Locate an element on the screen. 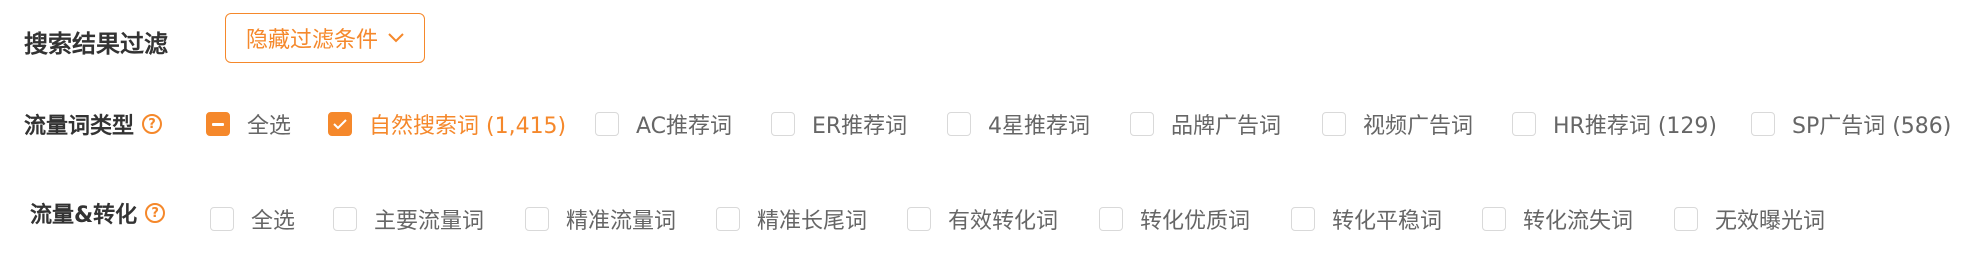 Image resolution: width=1964 pixels, height=266 pixels. option-label: 4星推荐词 is located at coordinates (1039, 126).